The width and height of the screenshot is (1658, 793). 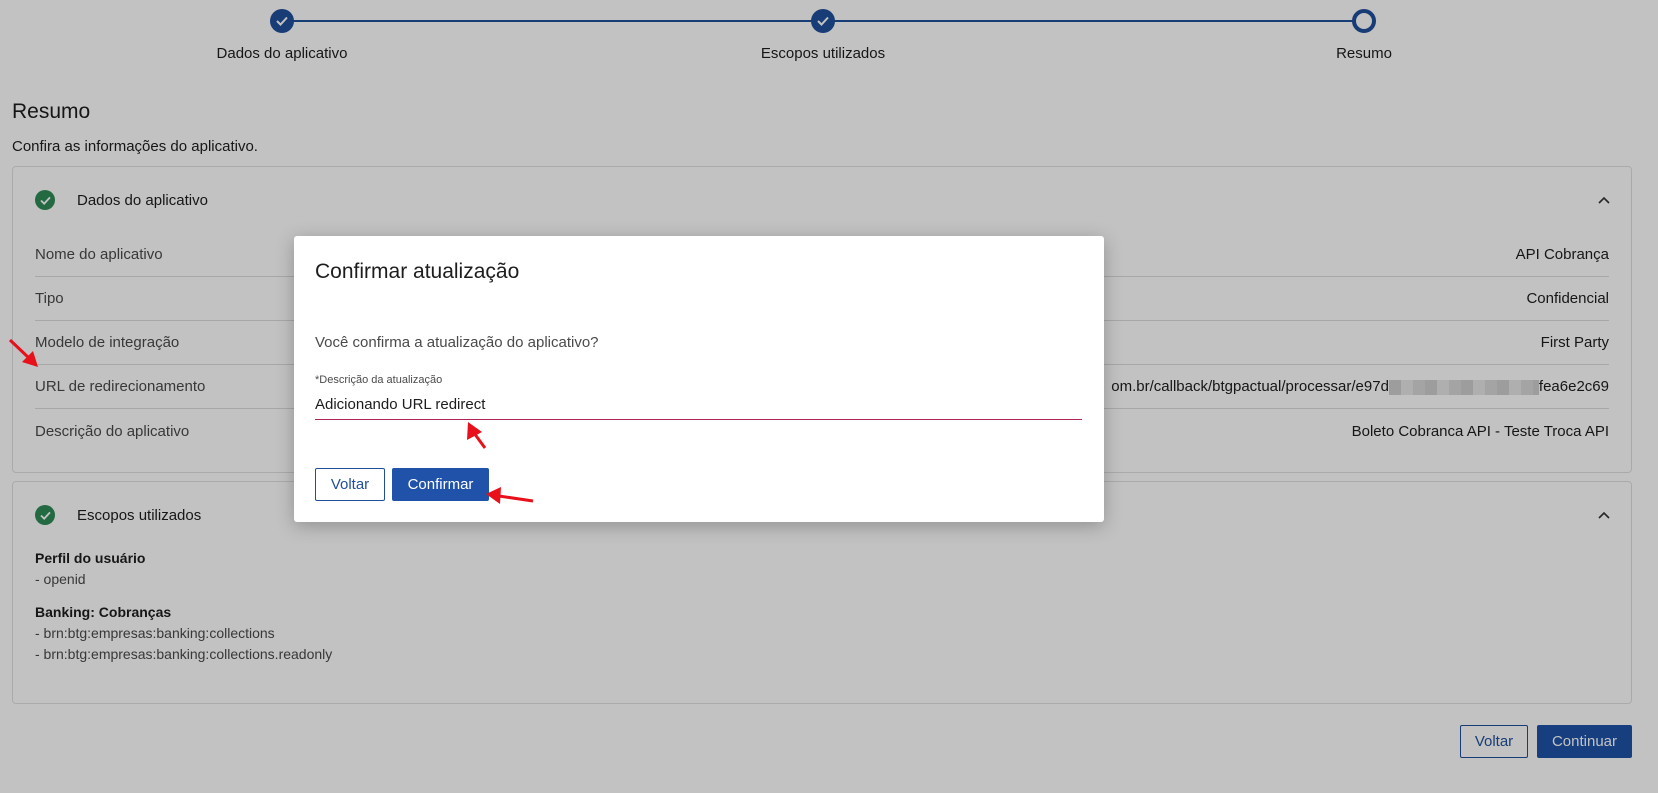 I want to click on dialog-back-button: Voltar, so click(x=350, y=484).